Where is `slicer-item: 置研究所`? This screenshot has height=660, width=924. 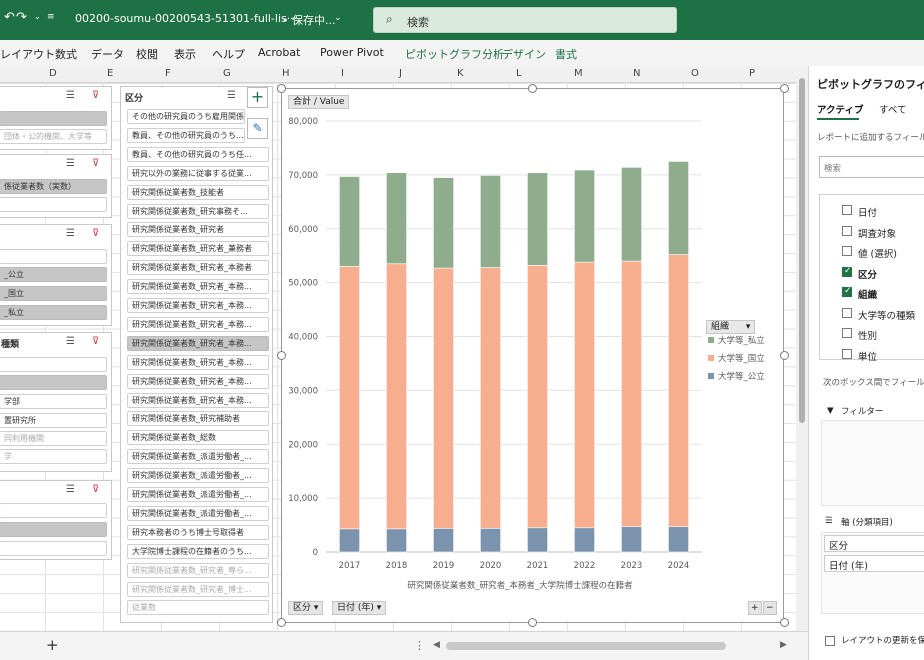 slicer-item: 置研究所 is located at coordinates (53, 420).